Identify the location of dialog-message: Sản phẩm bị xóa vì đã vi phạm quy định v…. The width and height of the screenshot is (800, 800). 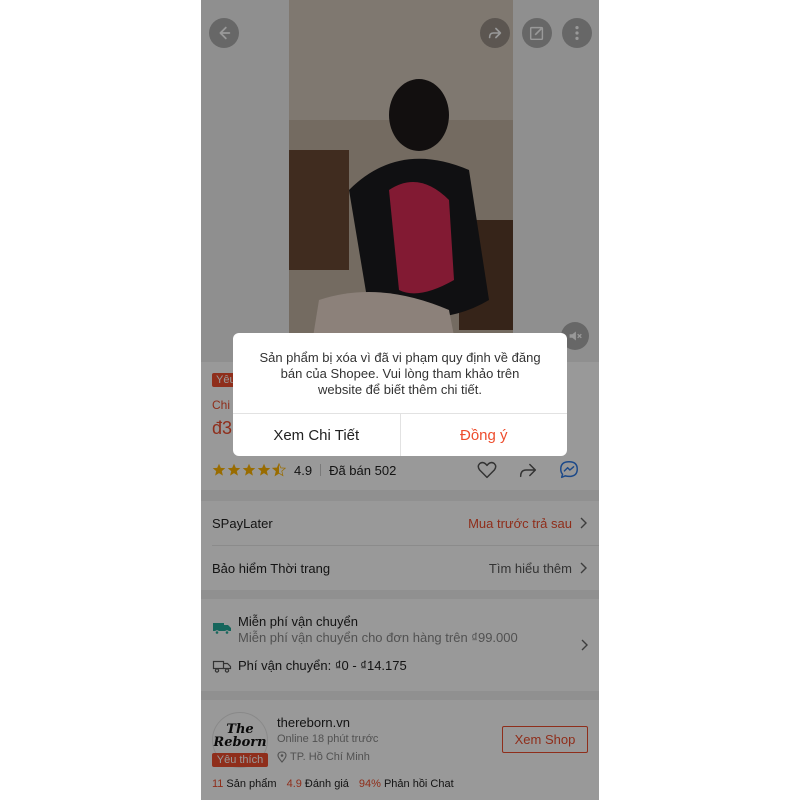
(400, 373).